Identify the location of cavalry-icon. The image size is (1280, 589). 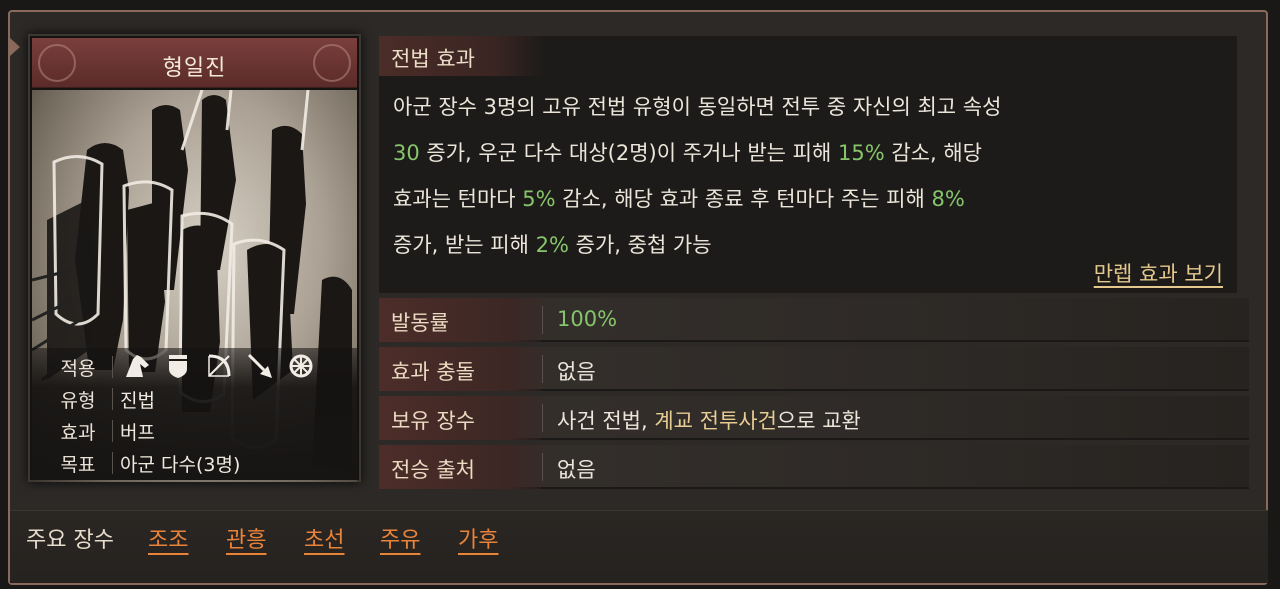
(136, 365).